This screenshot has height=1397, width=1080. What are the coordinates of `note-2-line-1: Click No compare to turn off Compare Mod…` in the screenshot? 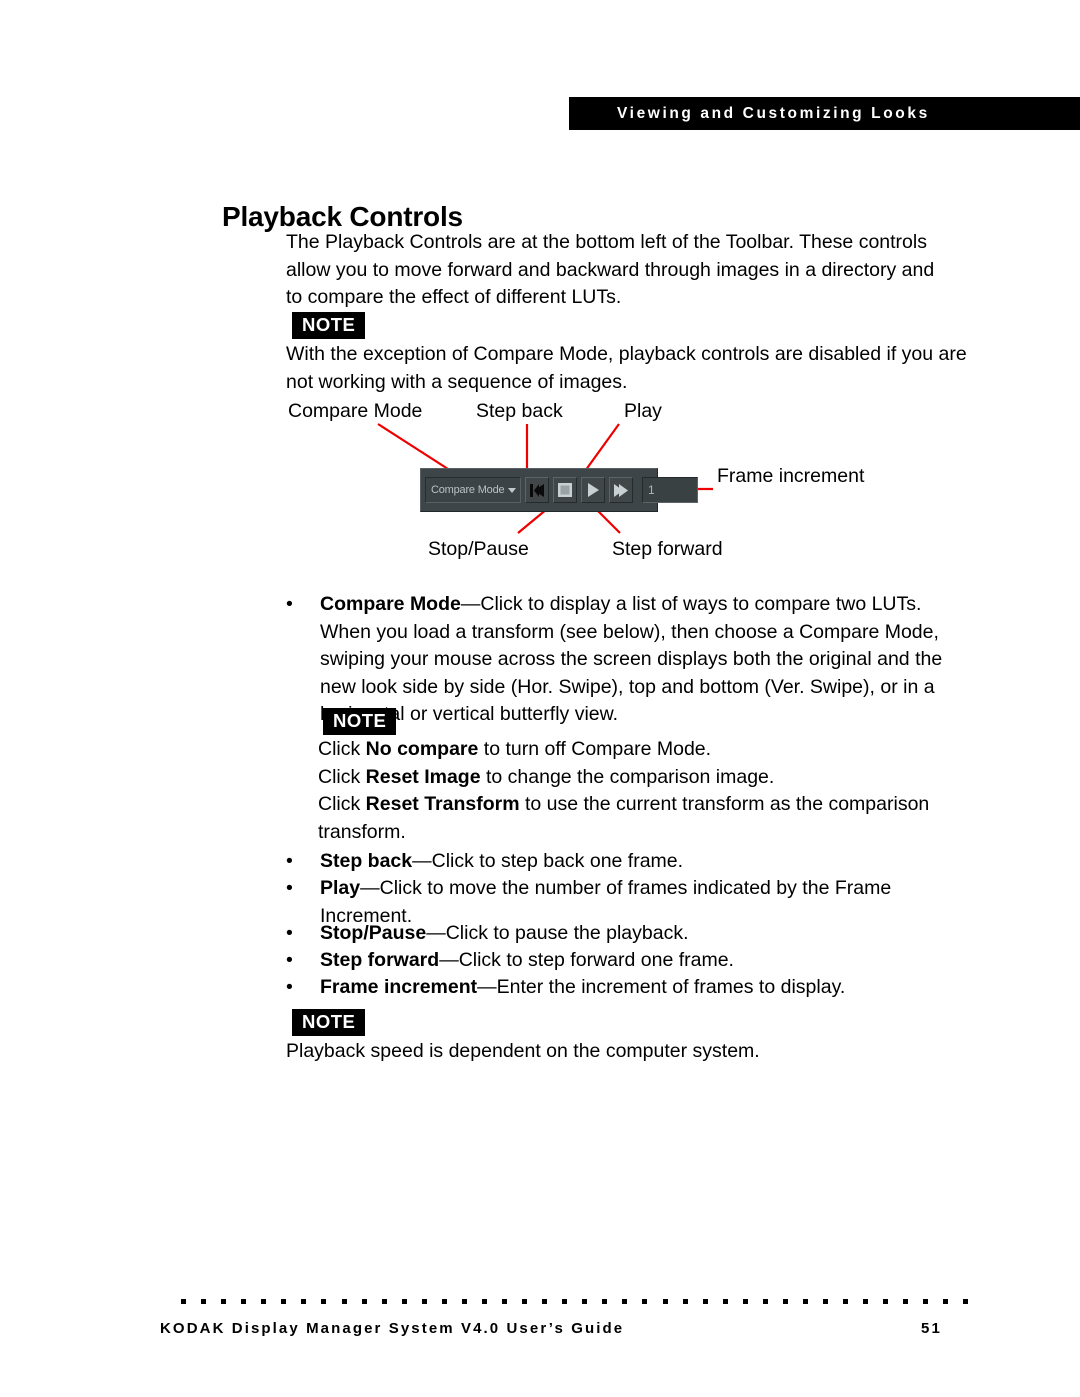 It's located at (642, 750).